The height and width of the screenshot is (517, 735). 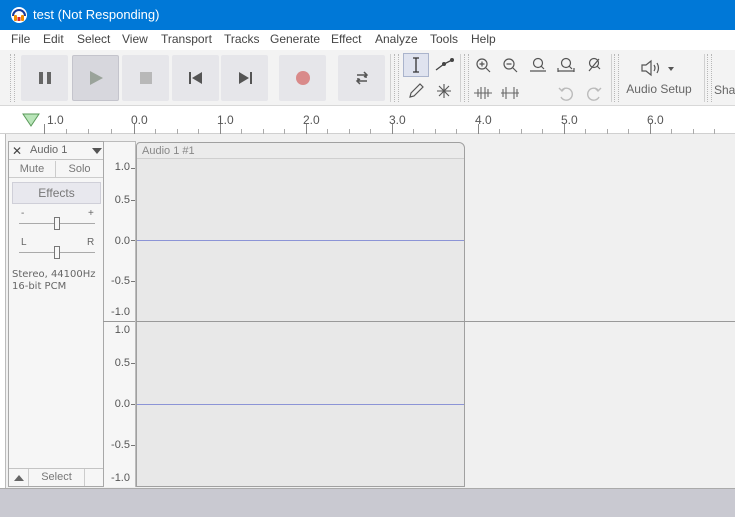 I want to click on pause-button, so click(x=44, y=78).